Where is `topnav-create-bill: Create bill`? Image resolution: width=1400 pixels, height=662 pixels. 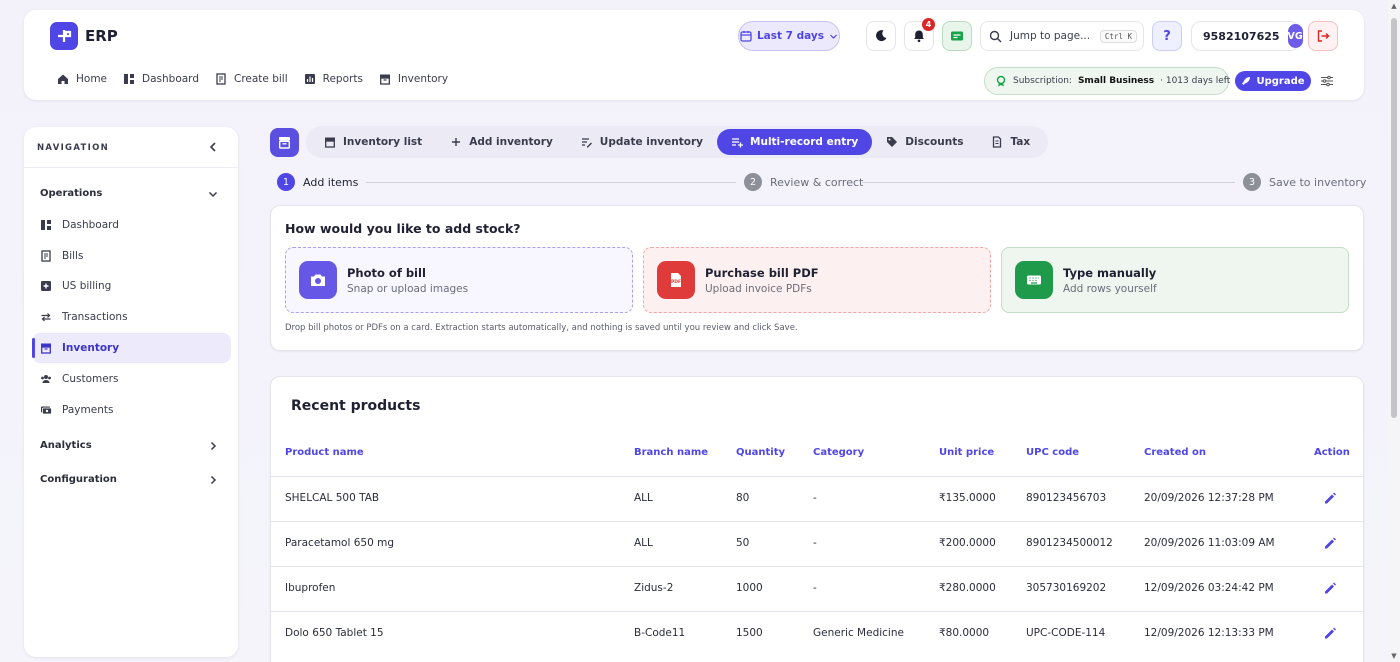 topnav-create-bill: Create bill is located at coordinates (251, 79).